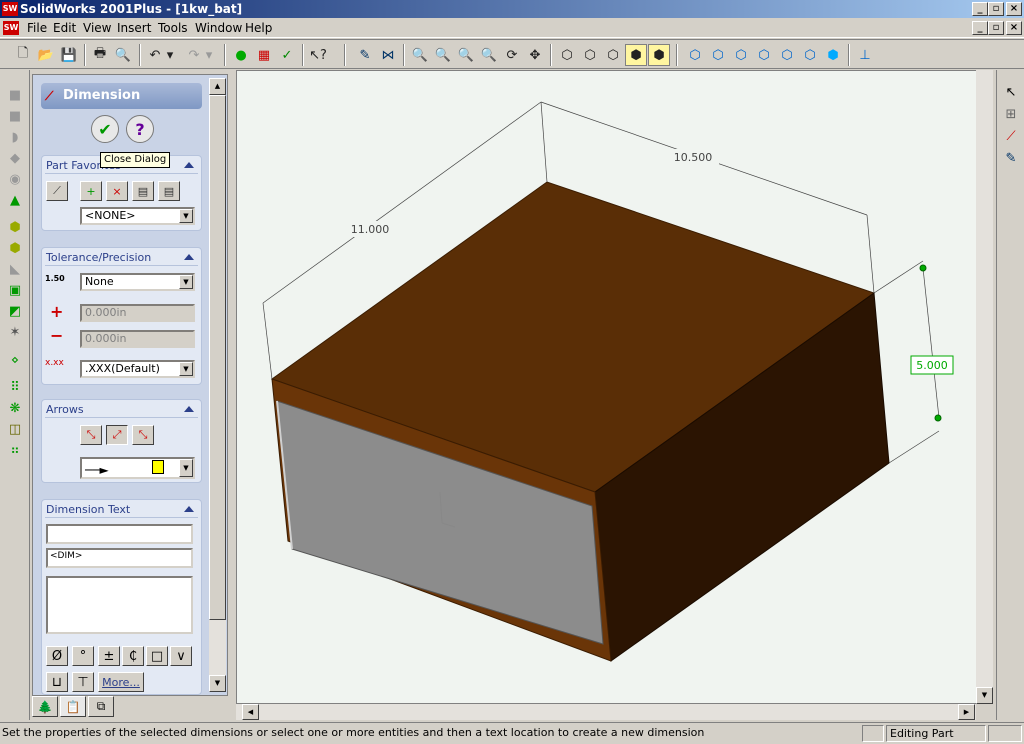 This screenshot has height=744, width=1024. What do you see at coordinates (109, 656) in the screenshot?
I see `plus-minus-symbol-button: ±` at bounding box center [109, 656].